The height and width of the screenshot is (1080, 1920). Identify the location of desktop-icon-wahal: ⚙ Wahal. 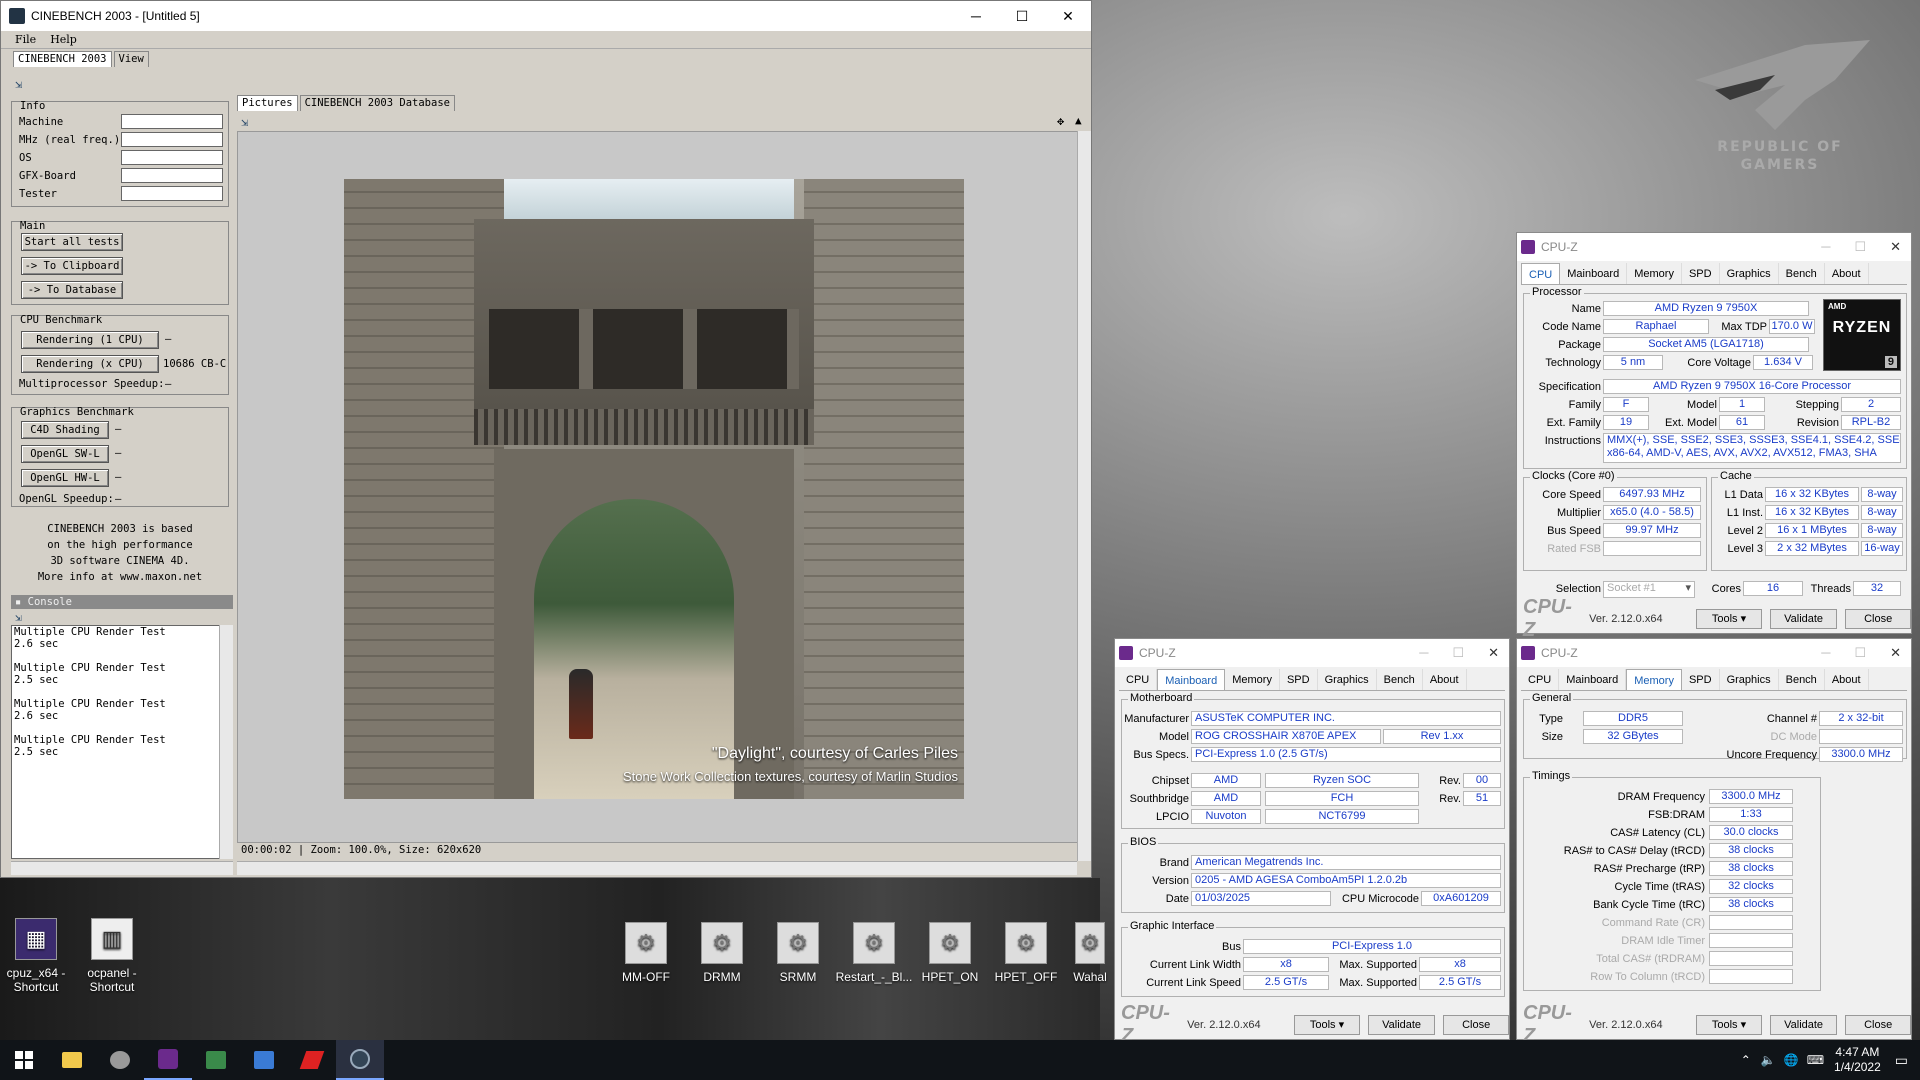
(1090, 953).